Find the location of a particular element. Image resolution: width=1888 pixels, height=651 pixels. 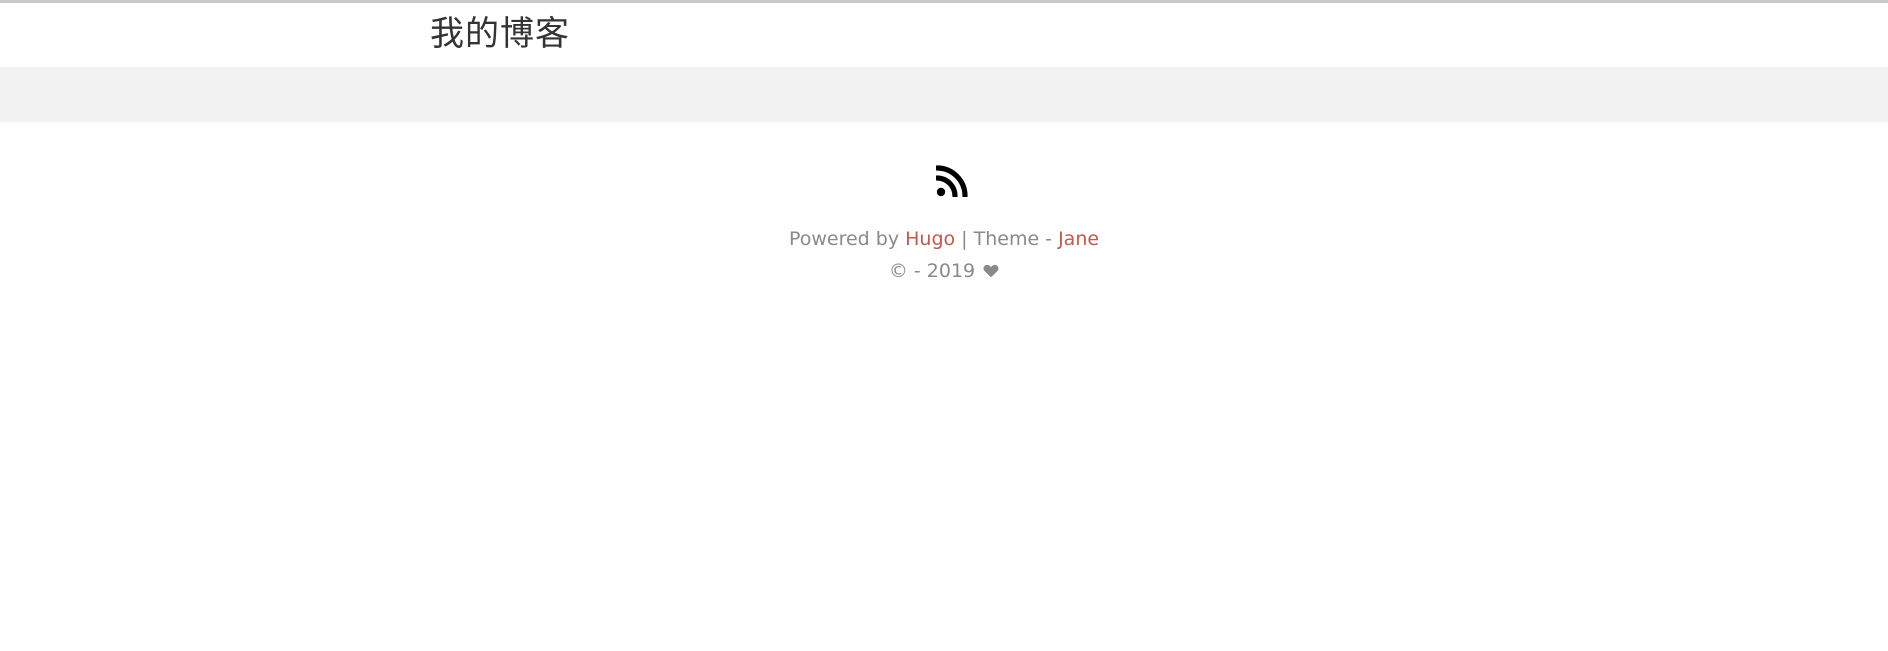

site-title-link: 我的博客 is located at coordinates (500, 34).